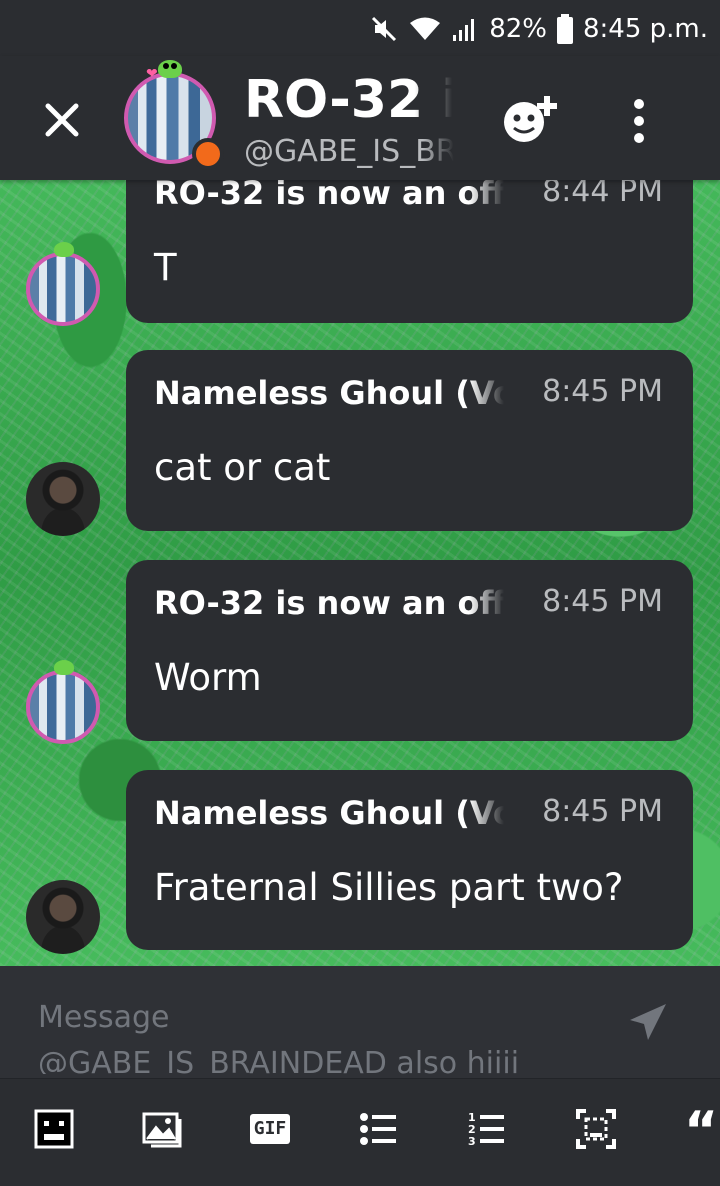 The height and width of the screenshot is (1186, 720). Describe the element at coordinates (564, 29) in the screenshot. I see `battery-icon` at that location.